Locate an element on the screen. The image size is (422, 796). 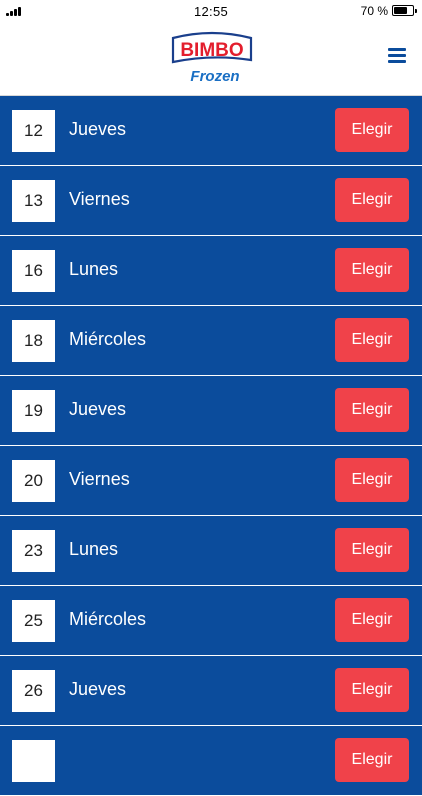
logo-brand-text: BIMBO is located at coordinates (211, 50).